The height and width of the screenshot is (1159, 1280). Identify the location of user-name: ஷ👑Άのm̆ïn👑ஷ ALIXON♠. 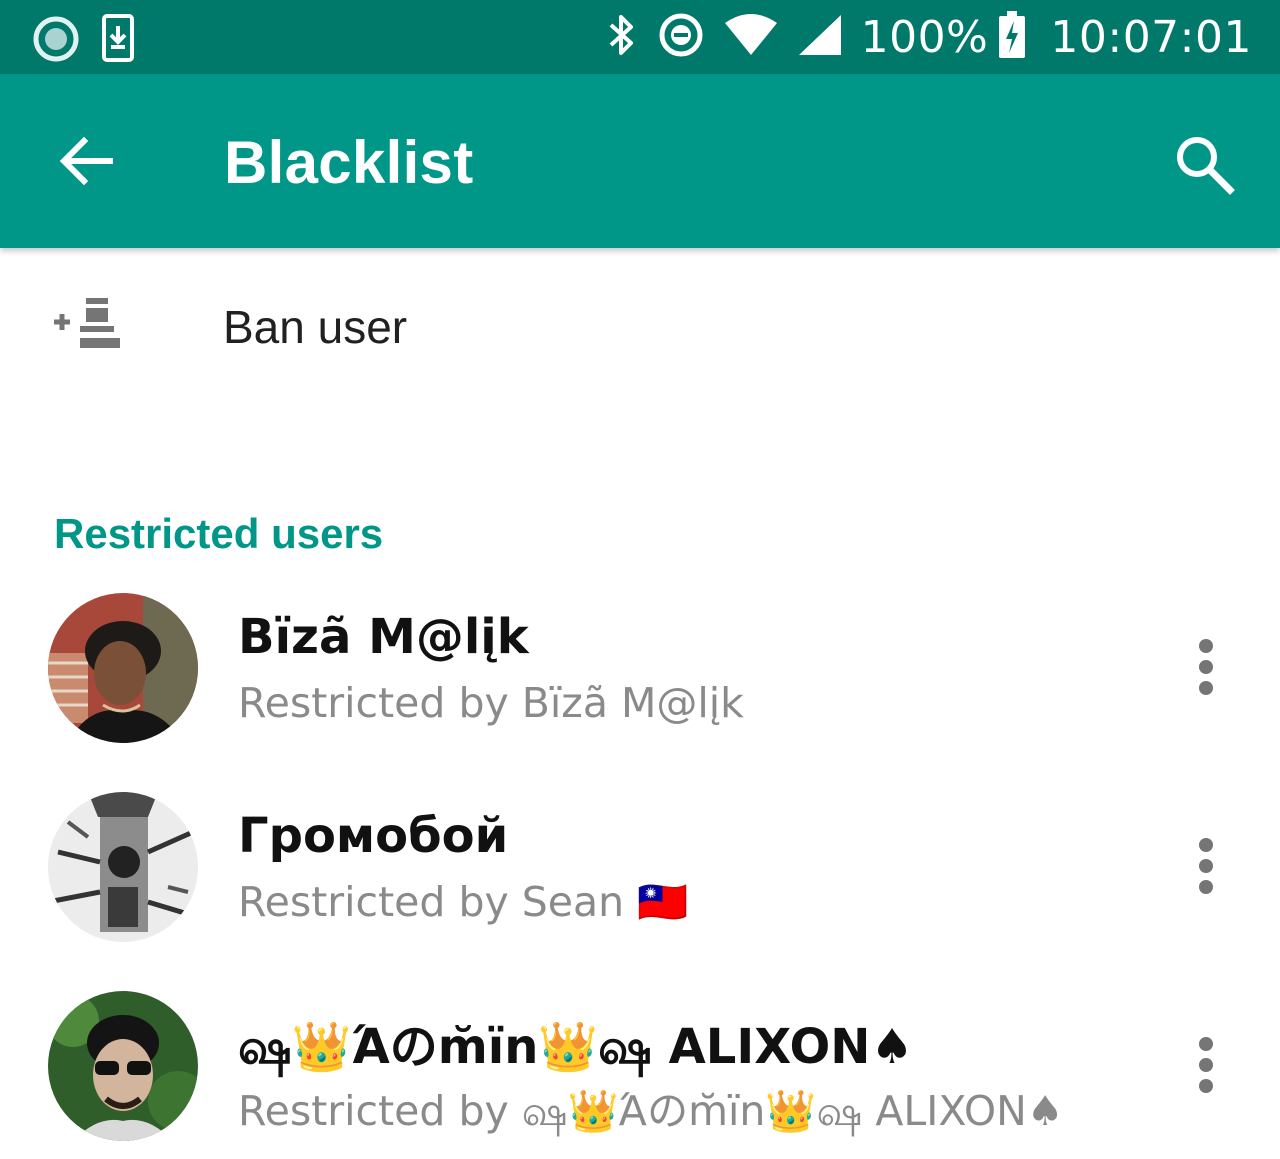
(576, 1047).